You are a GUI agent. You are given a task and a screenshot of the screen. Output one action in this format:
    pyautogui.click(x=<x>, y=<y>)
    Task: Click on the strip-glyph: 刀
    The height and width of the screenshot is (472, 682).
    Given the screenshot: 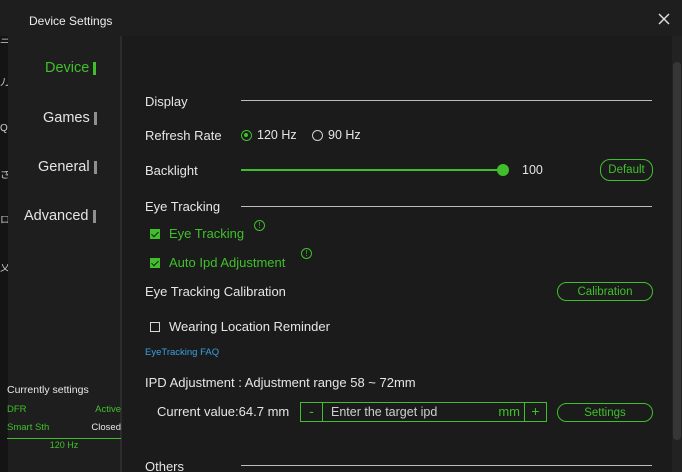 What is the action you would take?
    pyautogui.click(x=4, y=83)
    